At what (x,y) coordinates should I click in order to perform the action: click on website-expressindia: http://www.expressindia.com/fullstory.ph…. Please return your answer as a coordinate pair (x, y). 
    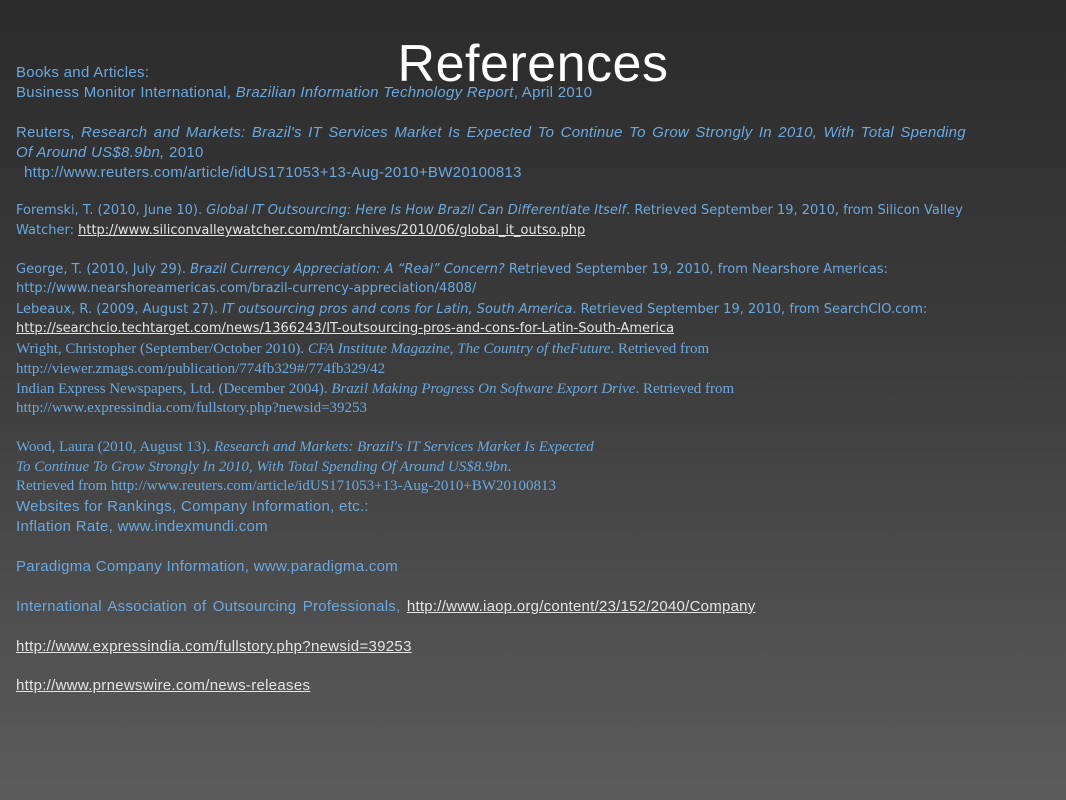
    Looking at the image, I should click on (214, 647).